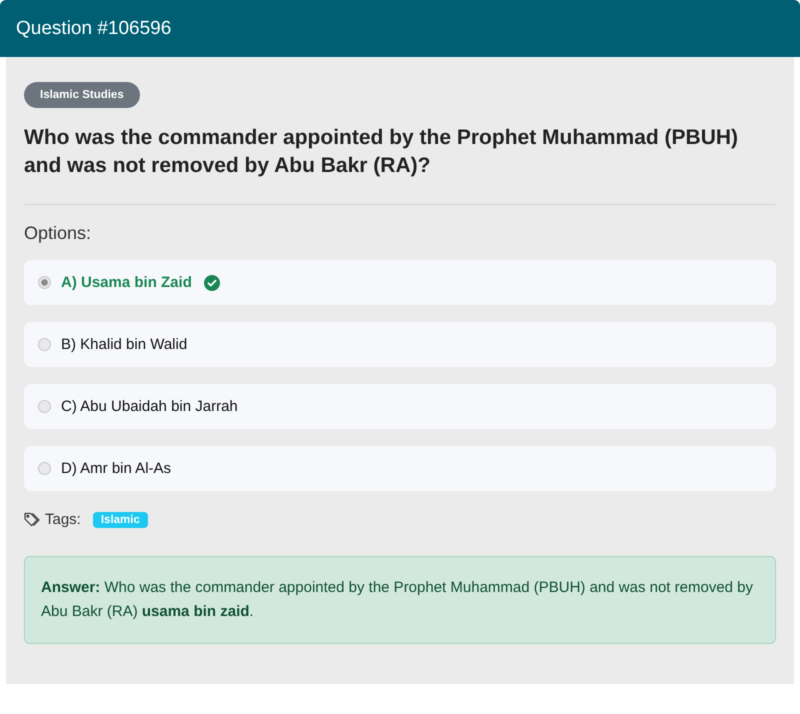 Image resolution: width=800 pixels, height=714 pixels. Describe the element at coordinates (126, 282) in the screenshot. I see `option-label: A) Usama bin Zaid` at that location.